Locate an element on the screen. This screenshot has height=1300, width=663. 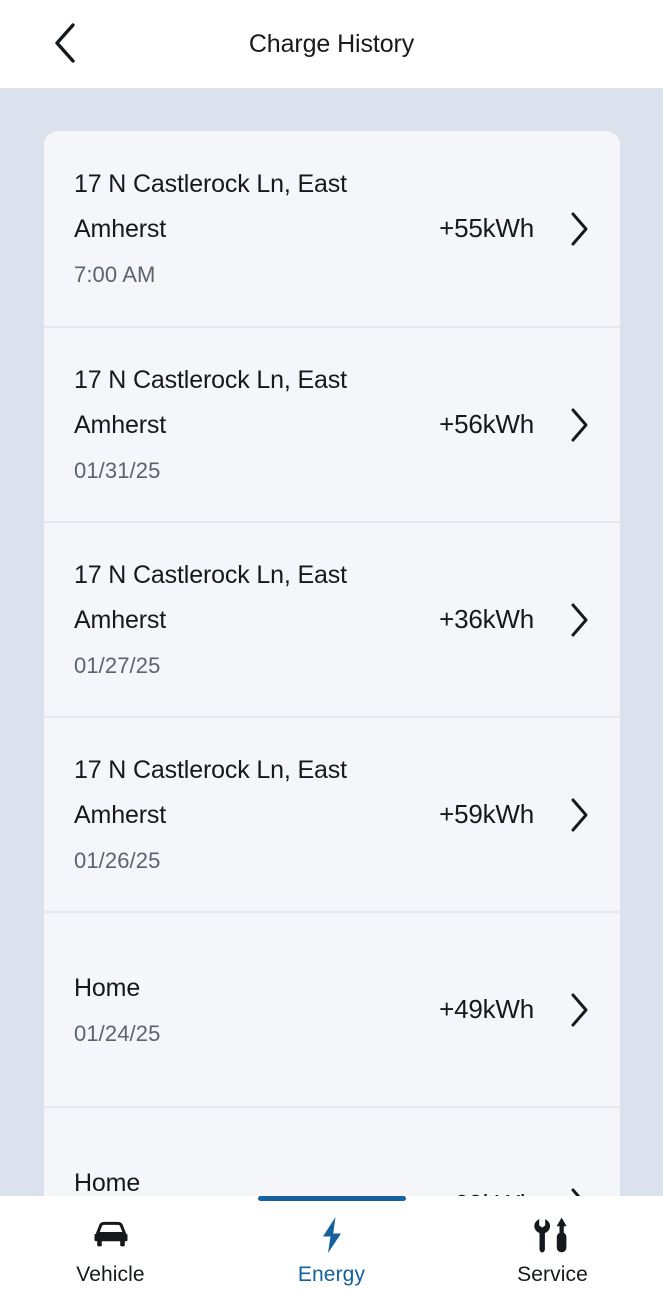
wrench-screwdriver-icon is located at coordinates (553, 1235).